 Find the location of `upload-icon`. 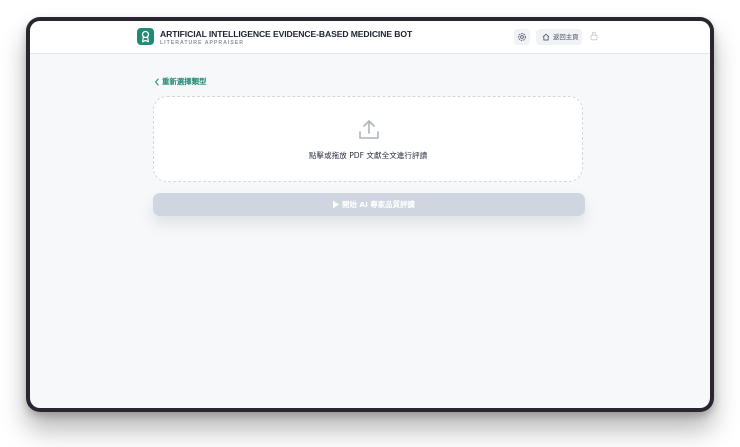

upload-icon is located at coordinates (369, 129).